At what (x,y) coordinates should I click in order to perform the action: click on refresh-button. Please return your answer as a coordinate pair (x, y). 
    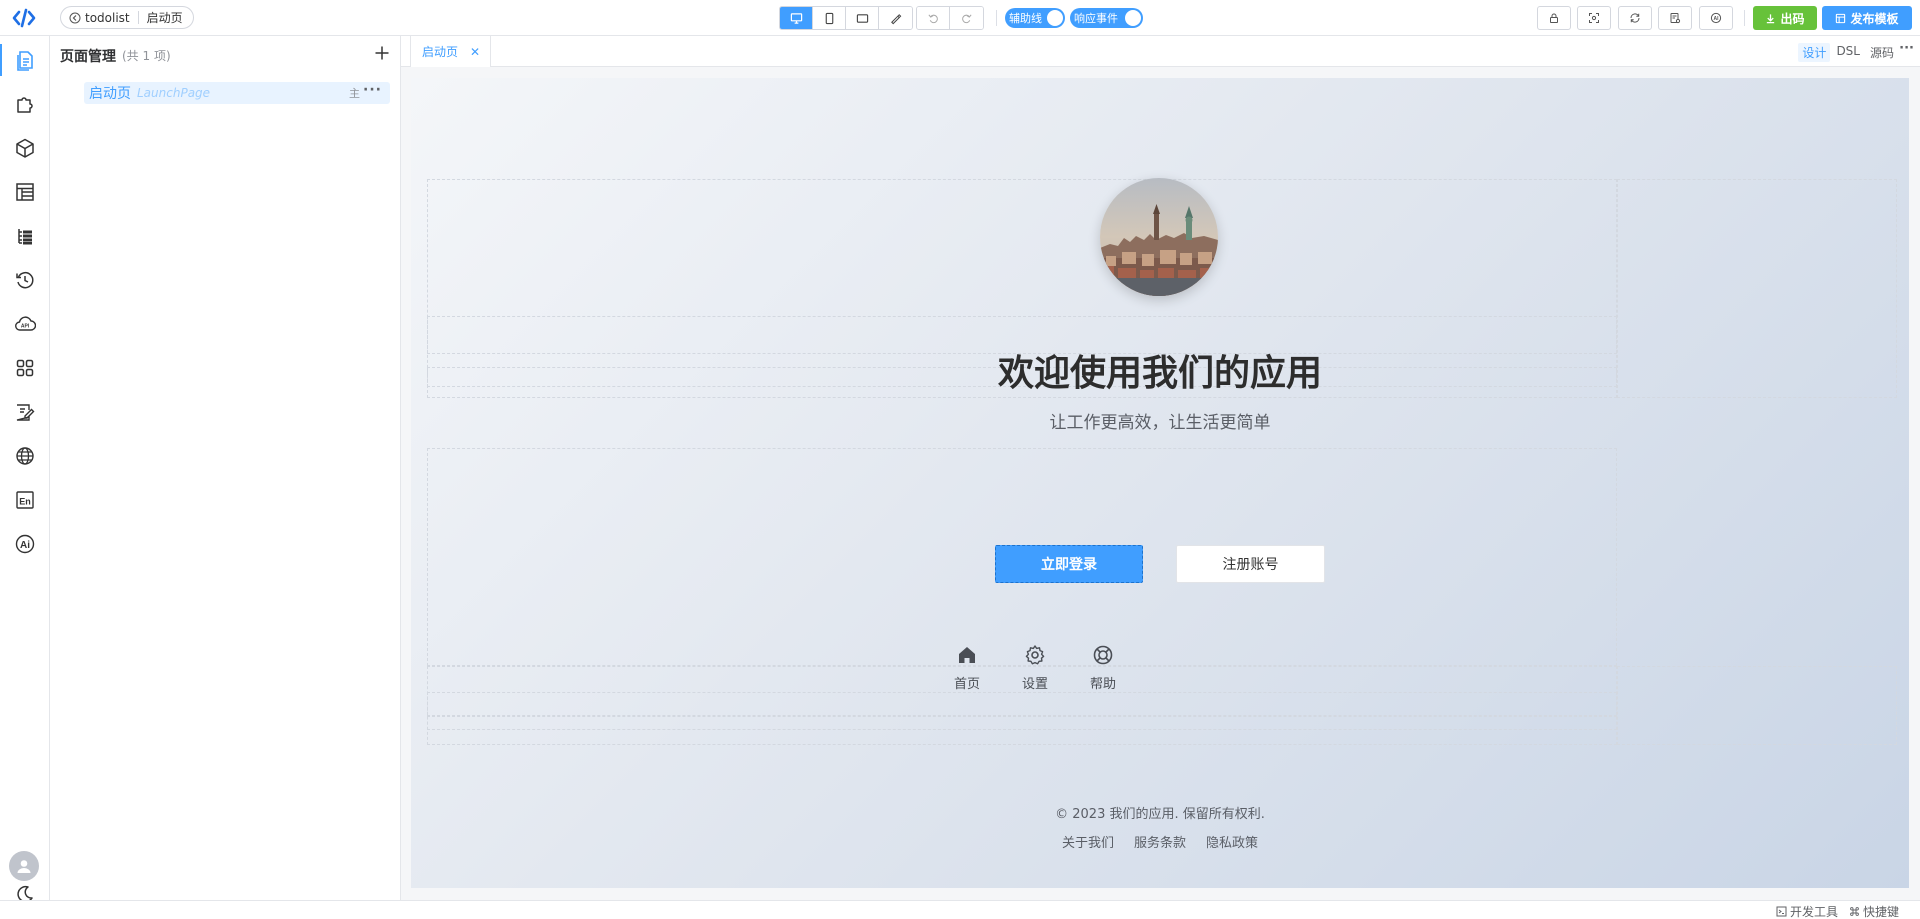
    Looking at the image, I should click on (1635, 18).